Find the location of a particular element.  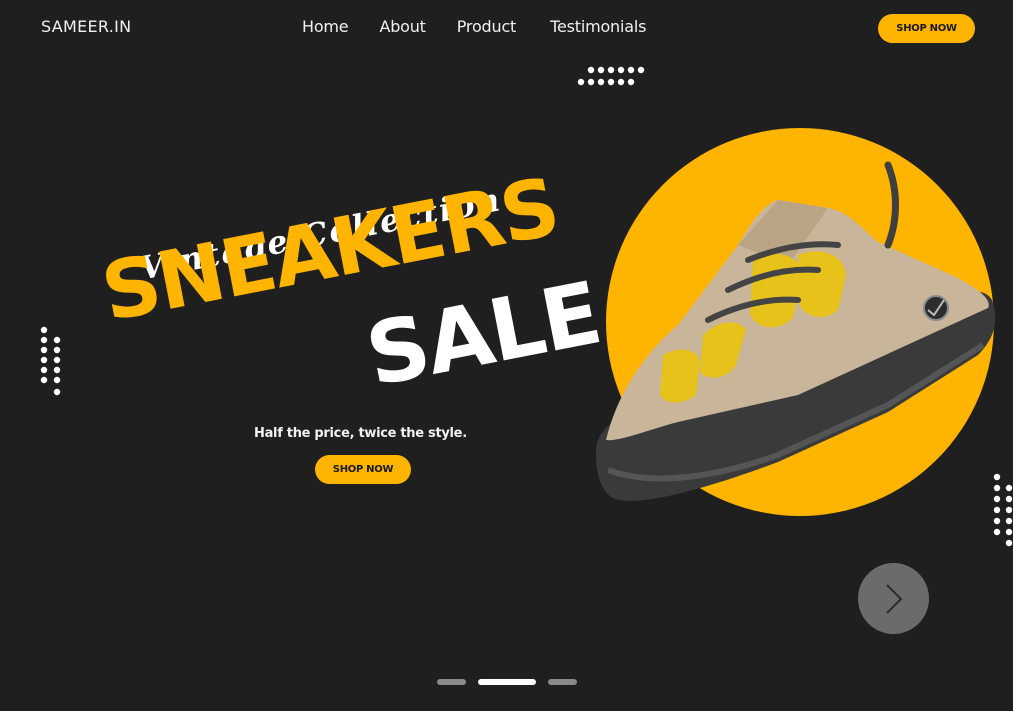

carousel-next-button is located at coordinates (893, 598).